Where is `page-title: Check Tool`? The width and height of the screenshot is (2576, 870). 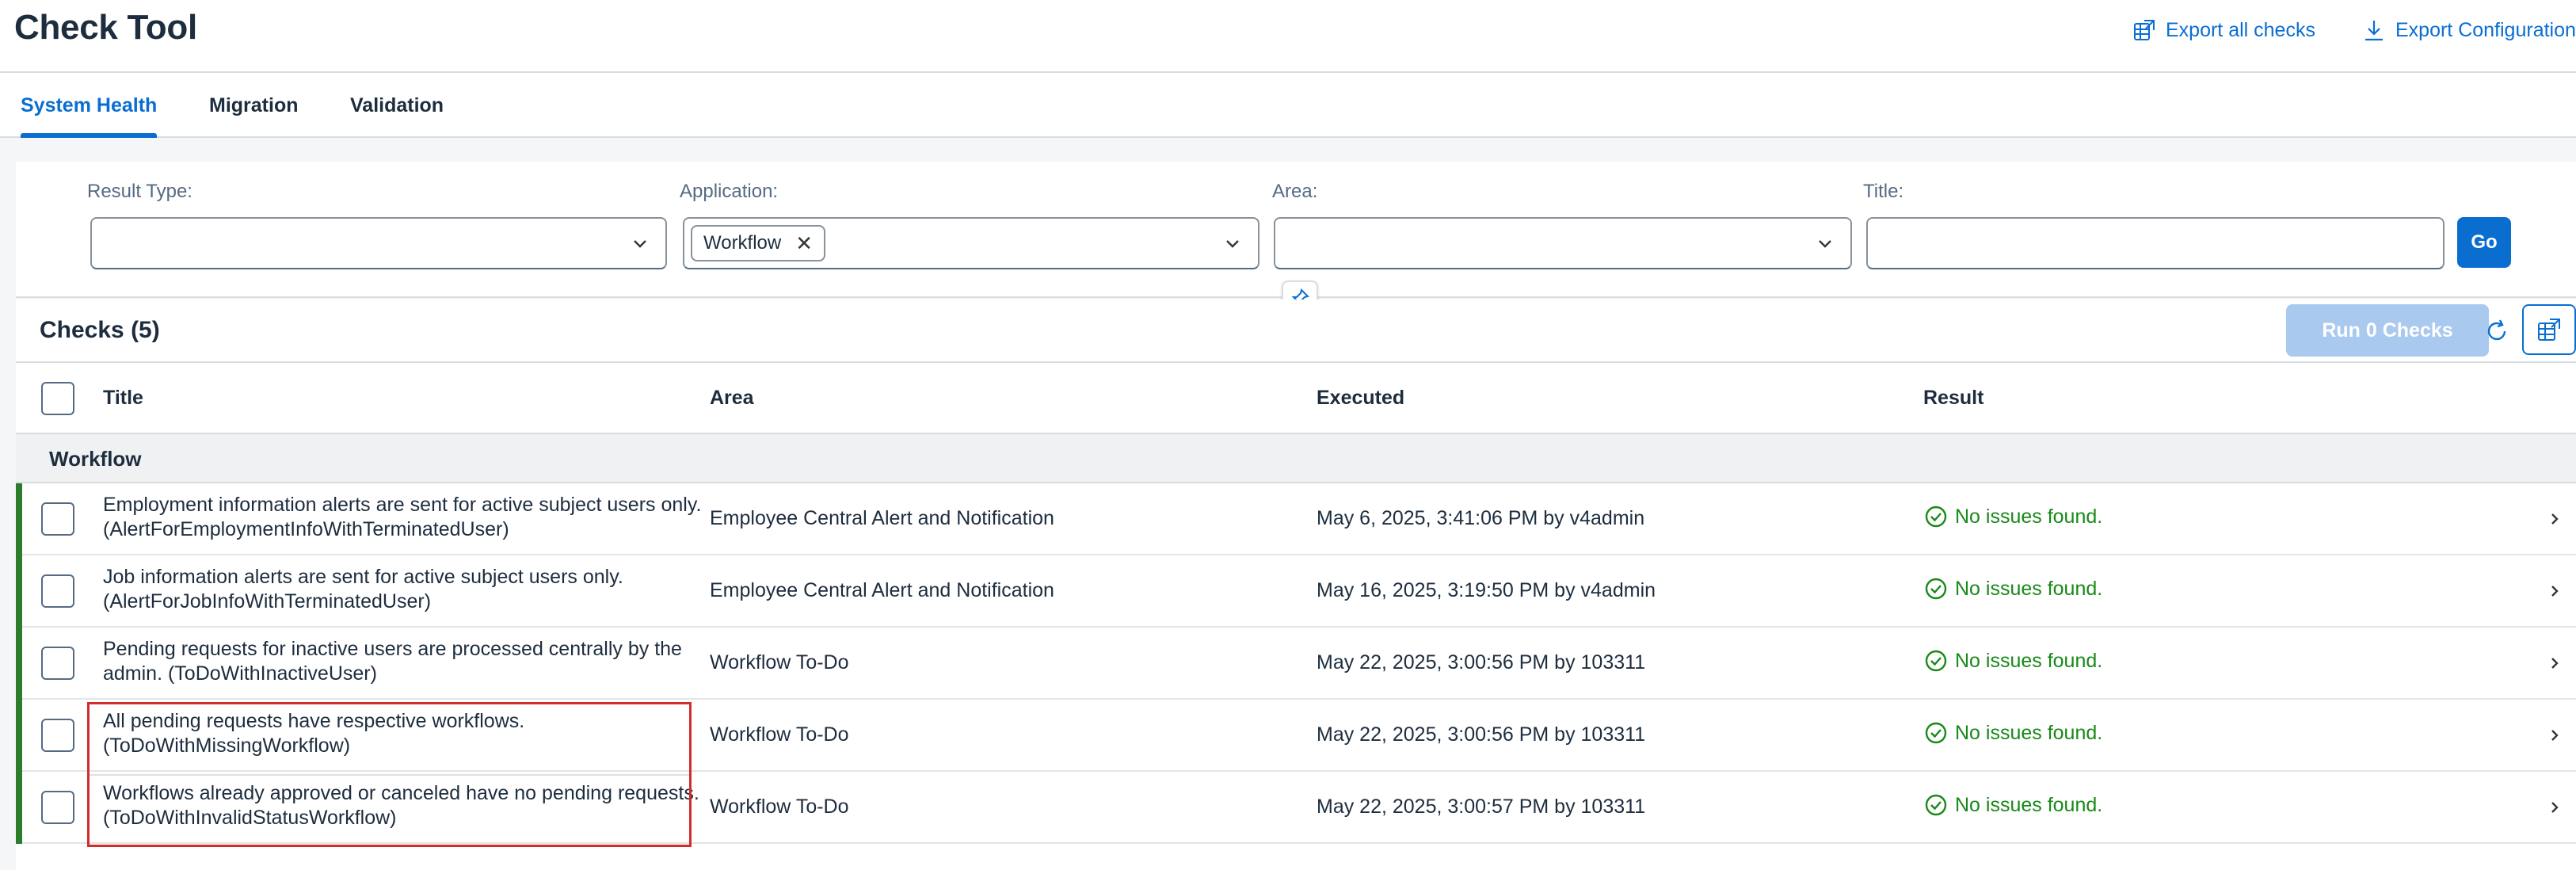
page-title: Check Tool is located at coordinates (105, 28).